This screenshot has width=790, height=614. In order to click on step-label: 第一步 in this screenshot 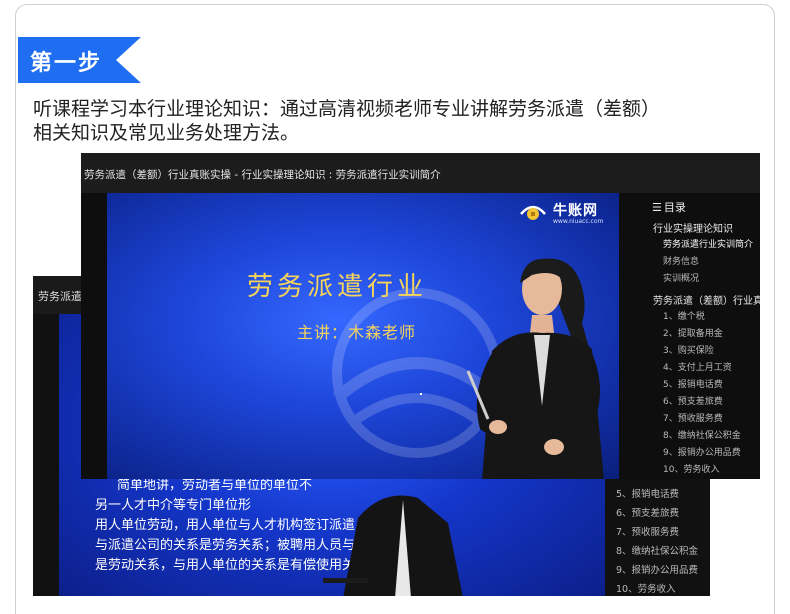, I will do `click(66, 63)`.